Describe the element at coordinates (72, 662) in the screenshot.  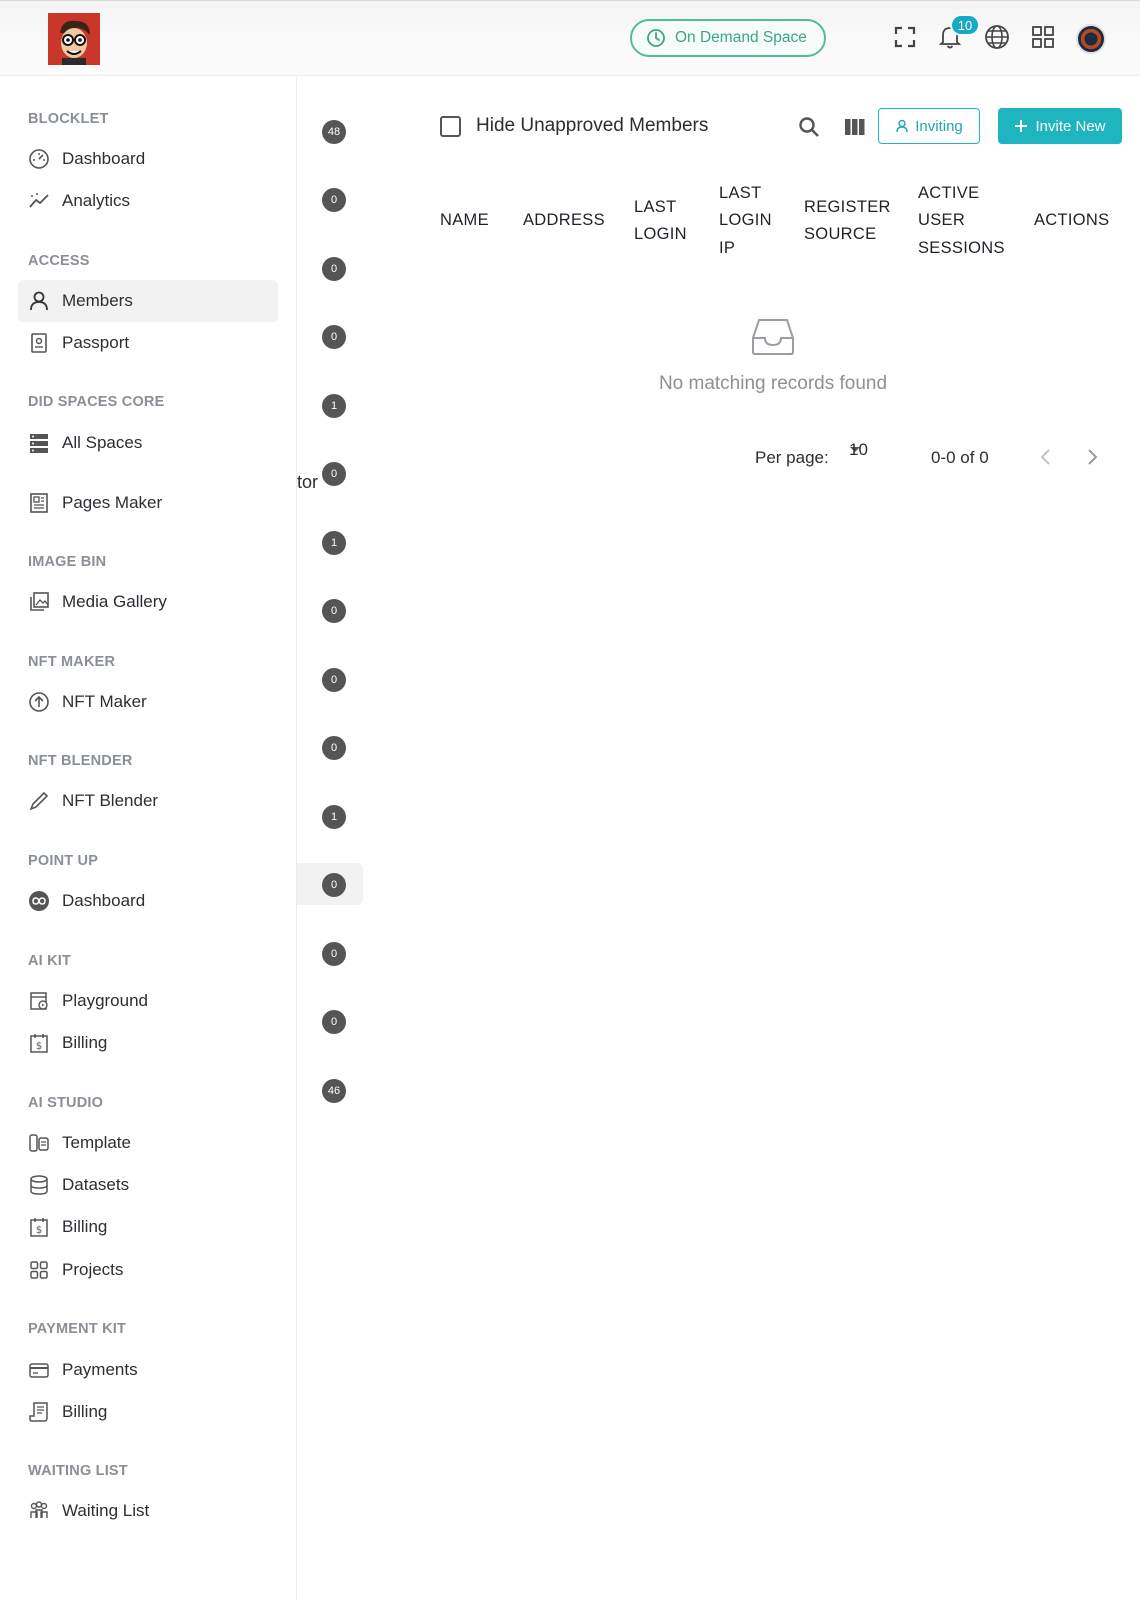
I see `section-title-nft-maker: NFT MAKER` at that location.